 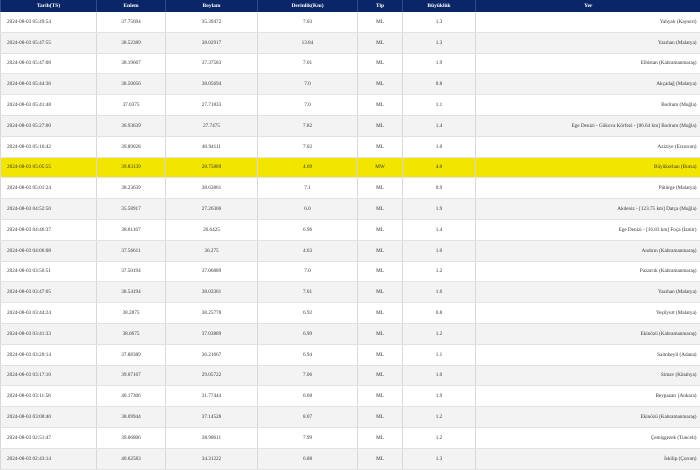 What do you see at coordinates (588, 6) in the screenshot?
I see `column-header-location: Yer` at bounding box center [588, 6].